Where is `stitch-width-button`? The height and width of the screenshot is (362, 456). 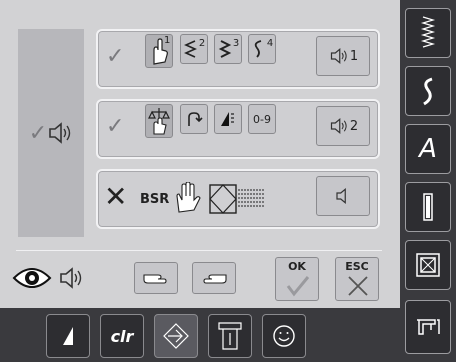 stitch-width-button is located at coordinates (68, 336).